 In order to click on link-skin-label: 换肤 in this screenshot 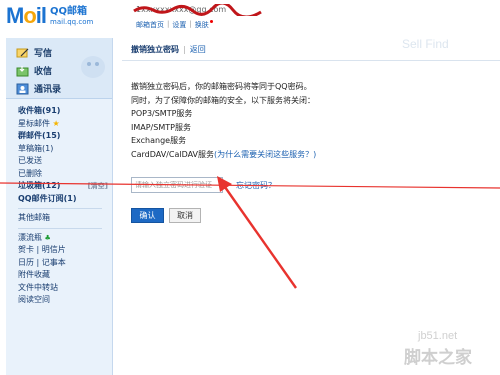, I will do `click(201, 25)`.